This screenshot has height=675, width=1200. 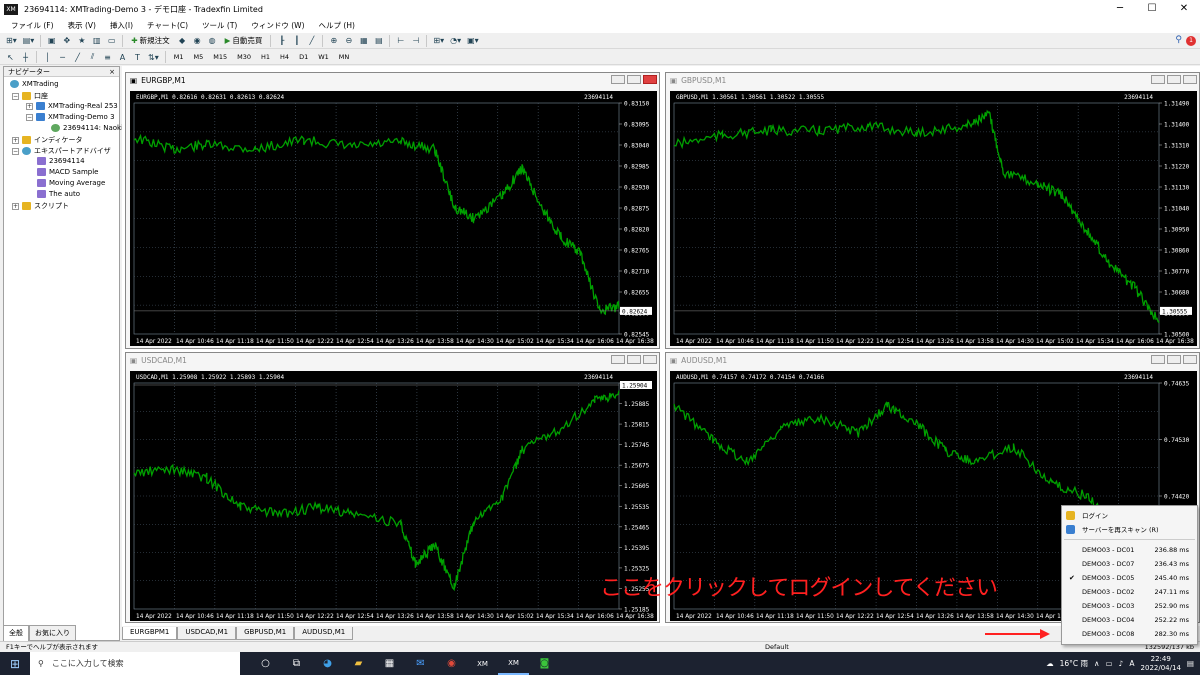 I want to click on weather-icon: ☁, so click(x=1050, y=663).